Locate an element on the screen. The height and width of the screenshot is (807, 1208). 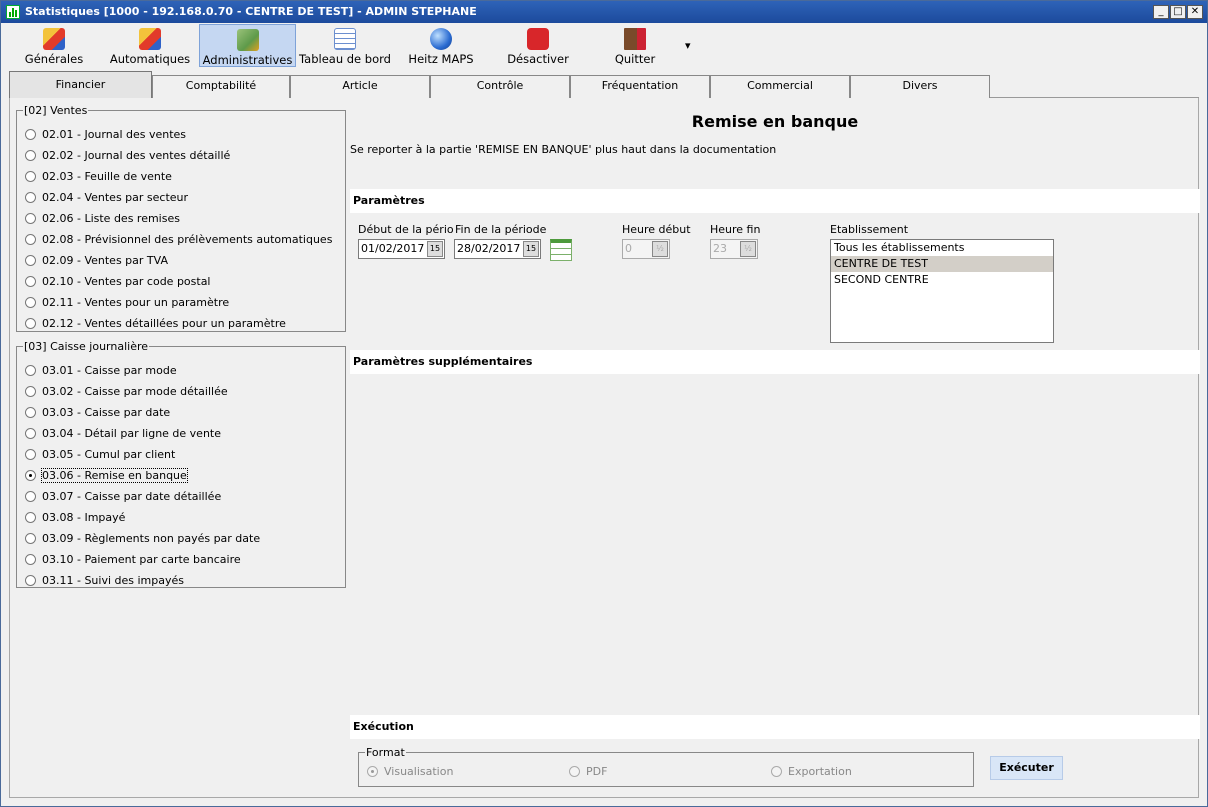
chart-icon is located at coordinates (54, 39).